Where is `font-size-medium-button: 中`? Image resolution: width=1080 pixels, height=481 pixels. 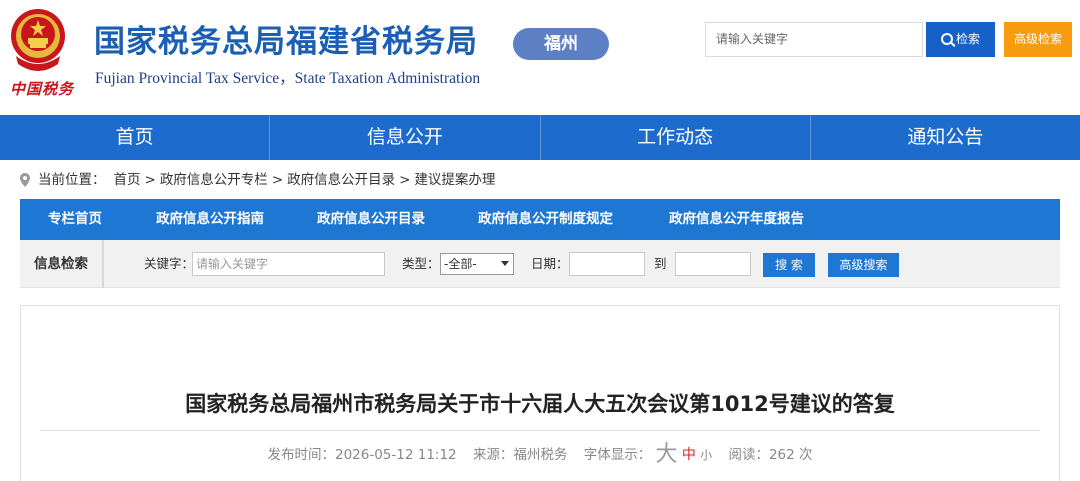
font-size-medium-button: 中 is located at coordinates (689, 455).